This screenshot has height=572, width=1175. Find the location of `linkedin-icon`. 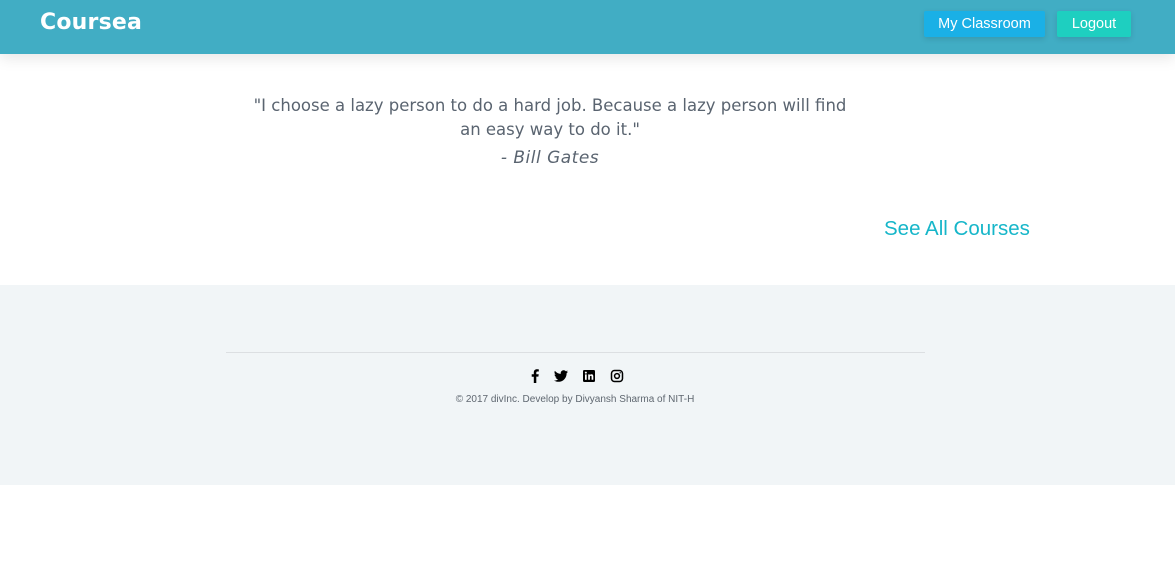

linkedin-icon is located at coordinates (589, 376).